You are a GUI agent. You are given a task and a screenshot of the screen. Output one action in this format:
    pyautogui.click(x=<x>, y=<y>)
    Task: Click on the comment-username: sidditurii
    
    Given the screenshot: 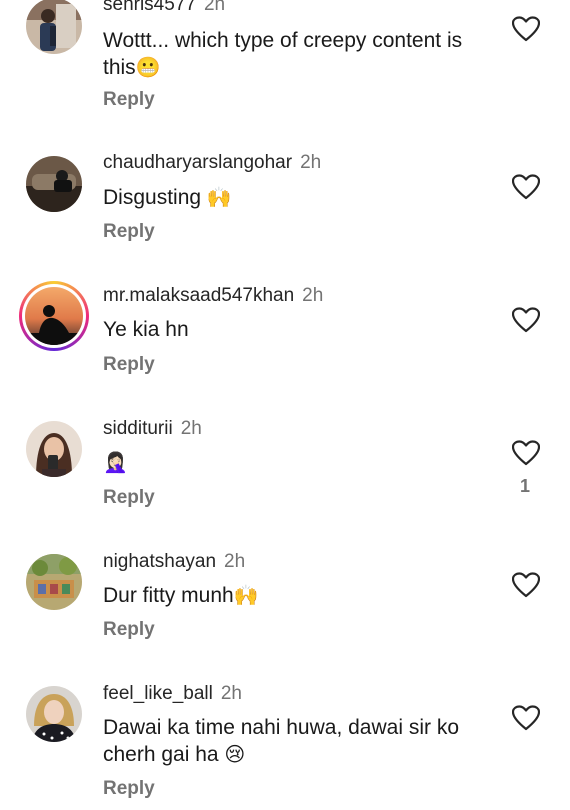 What is the action you would take?
    pyautogui.click(x=138, y=428)
    